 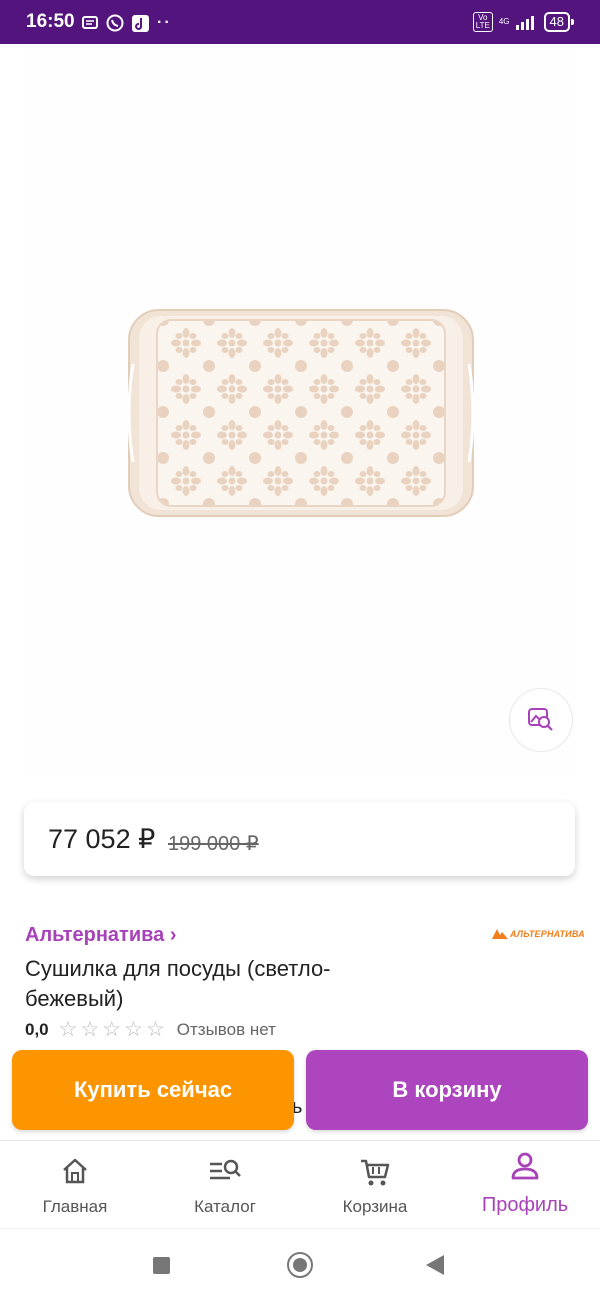 What do you see at coordinates (164, 22) in the screenshot?
I see `more-dots-icon: ··` at bounding box center [164, 22].